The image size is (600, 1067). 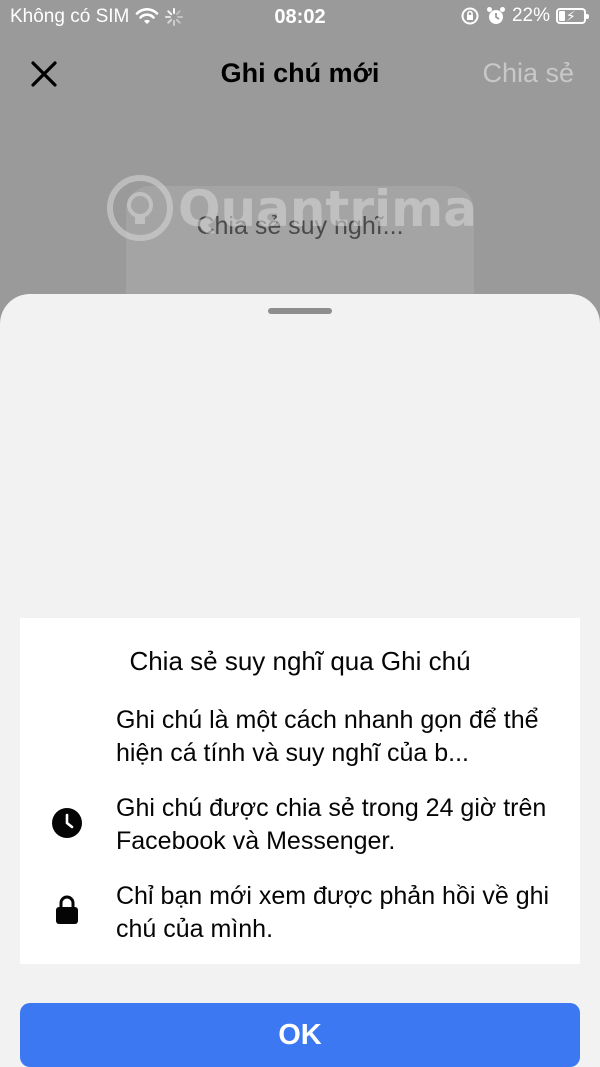 What do you see at coordinates (300, 17) in the screenshot?
I see `status-bar: Không có SIM 08:02 22% ⚡` at bounding box center [300, 17].